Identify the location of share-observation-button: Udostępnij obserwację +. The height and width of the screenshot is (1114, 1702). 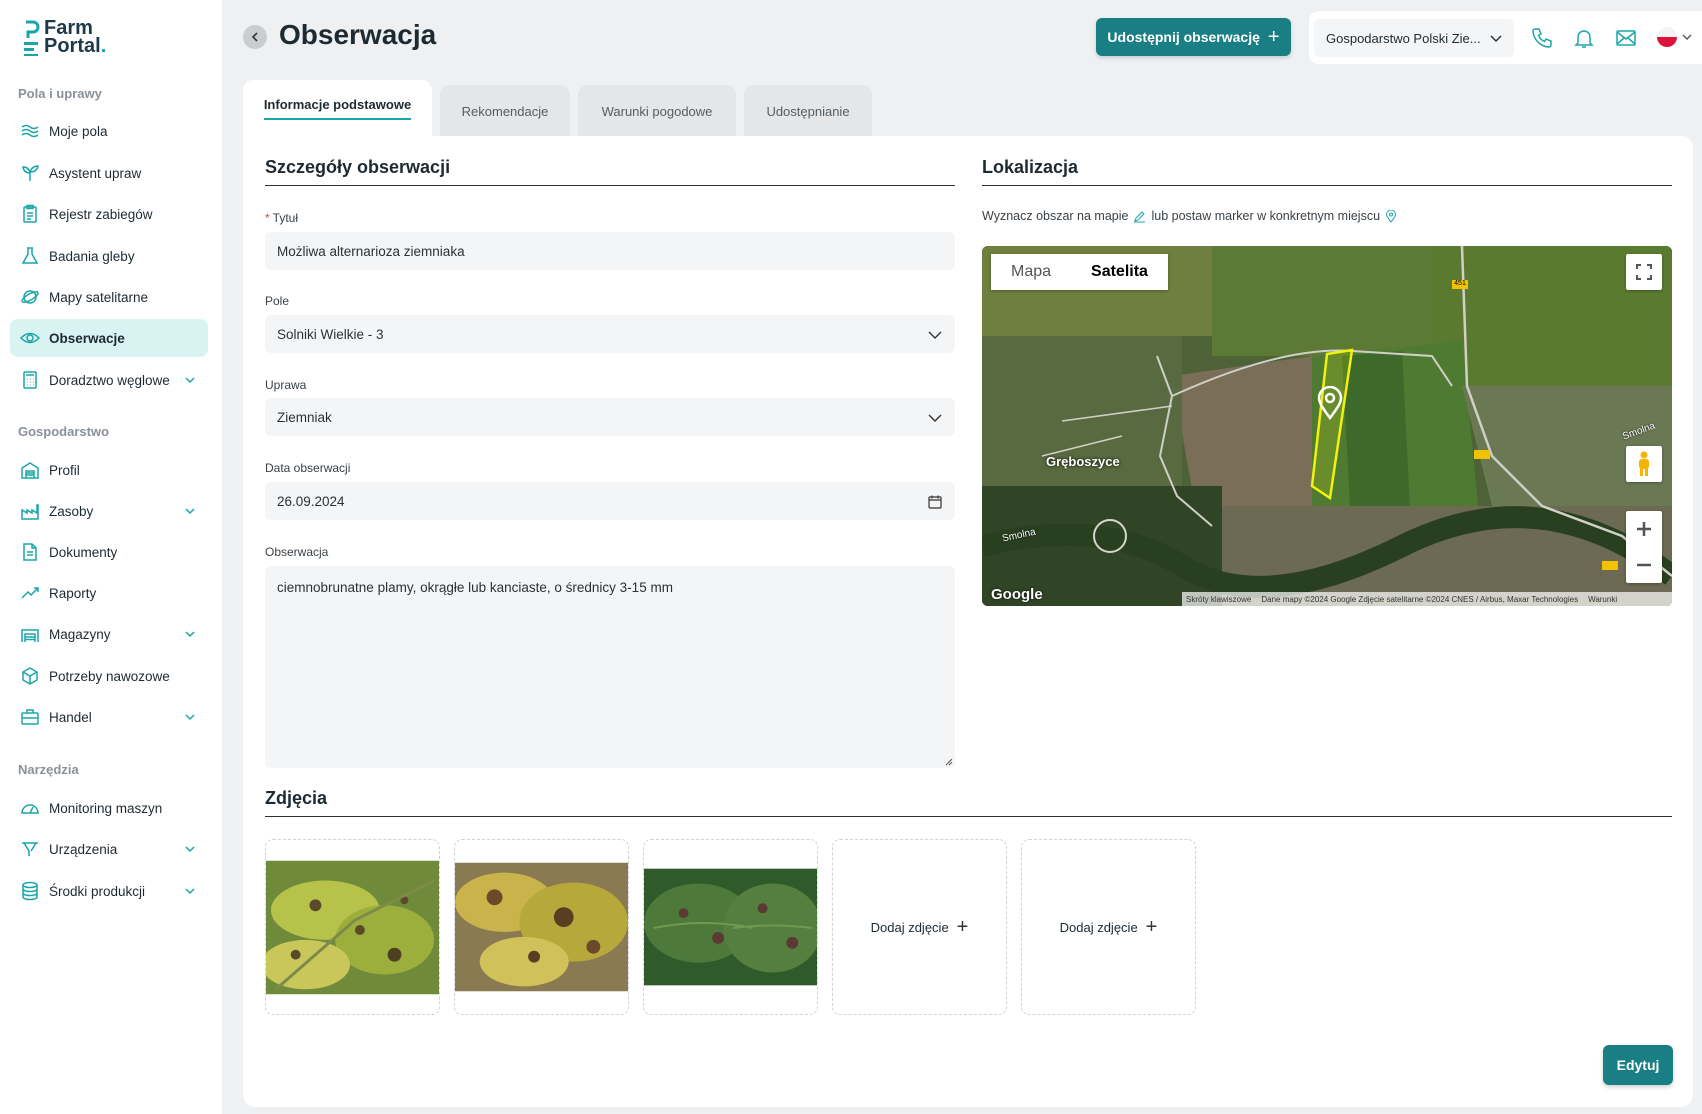
(1193, 37).